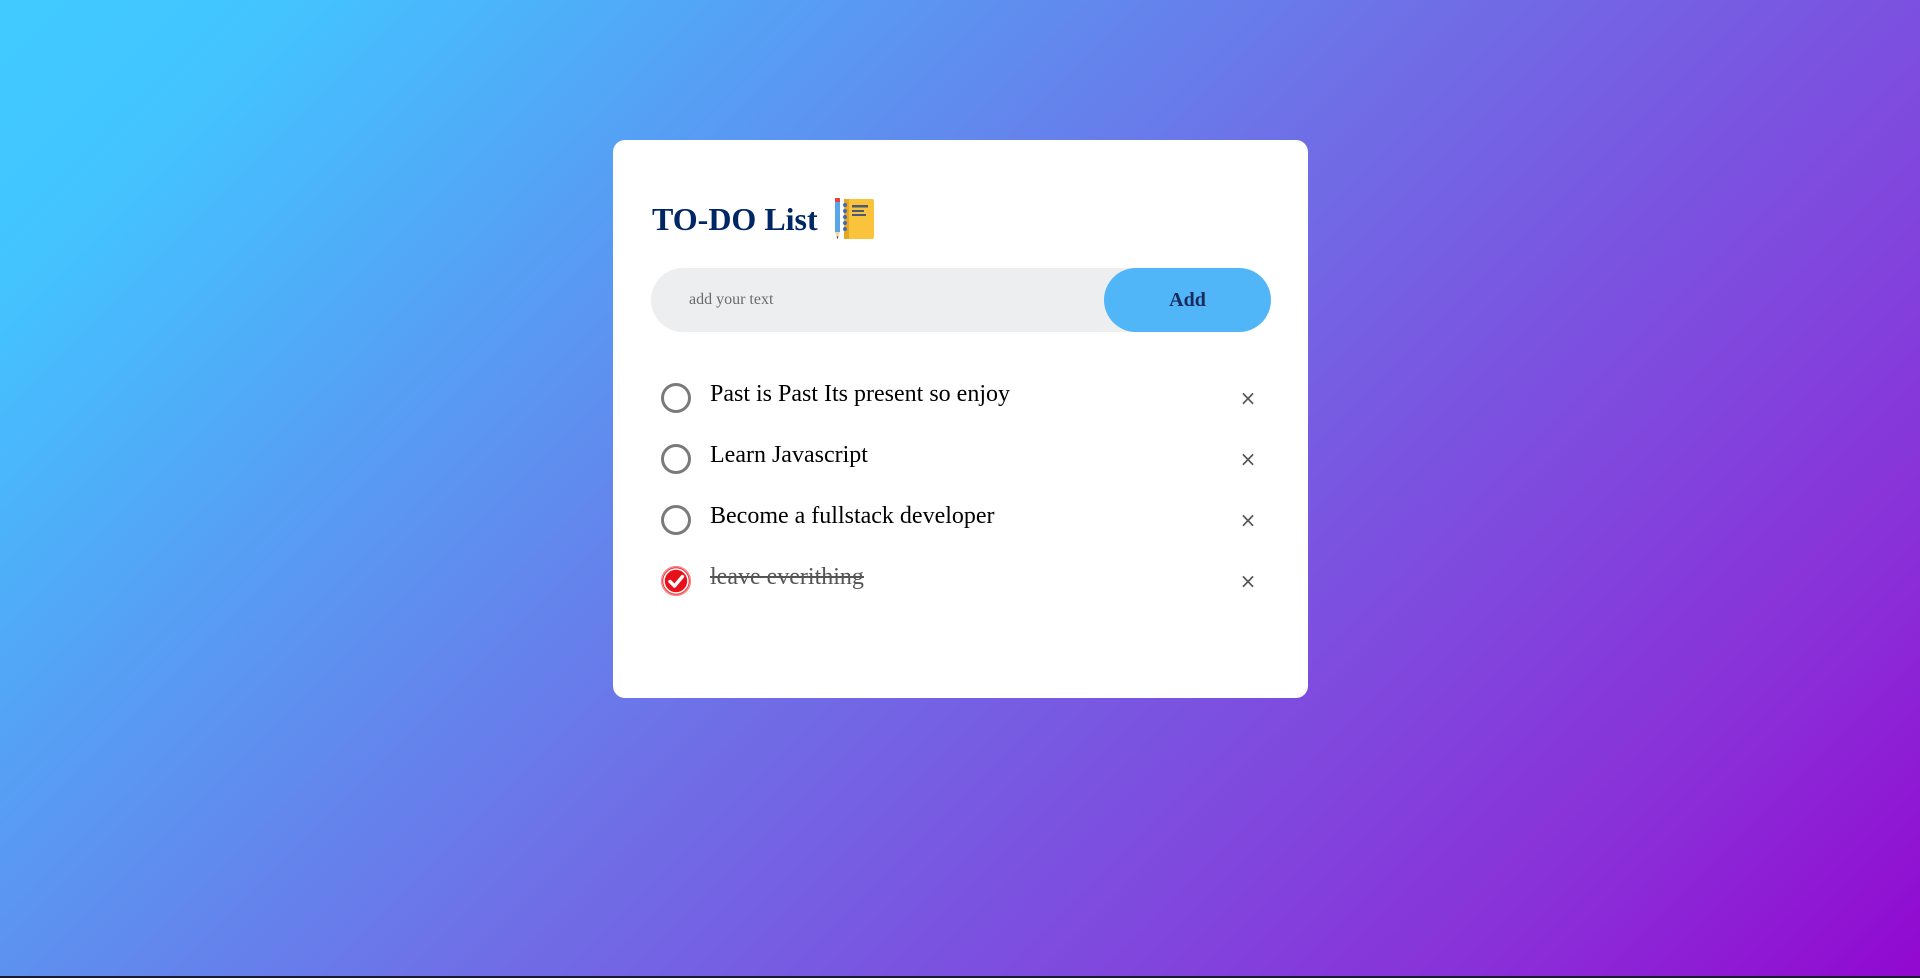  I want to click on add-button: Add, so click(1187, 300).